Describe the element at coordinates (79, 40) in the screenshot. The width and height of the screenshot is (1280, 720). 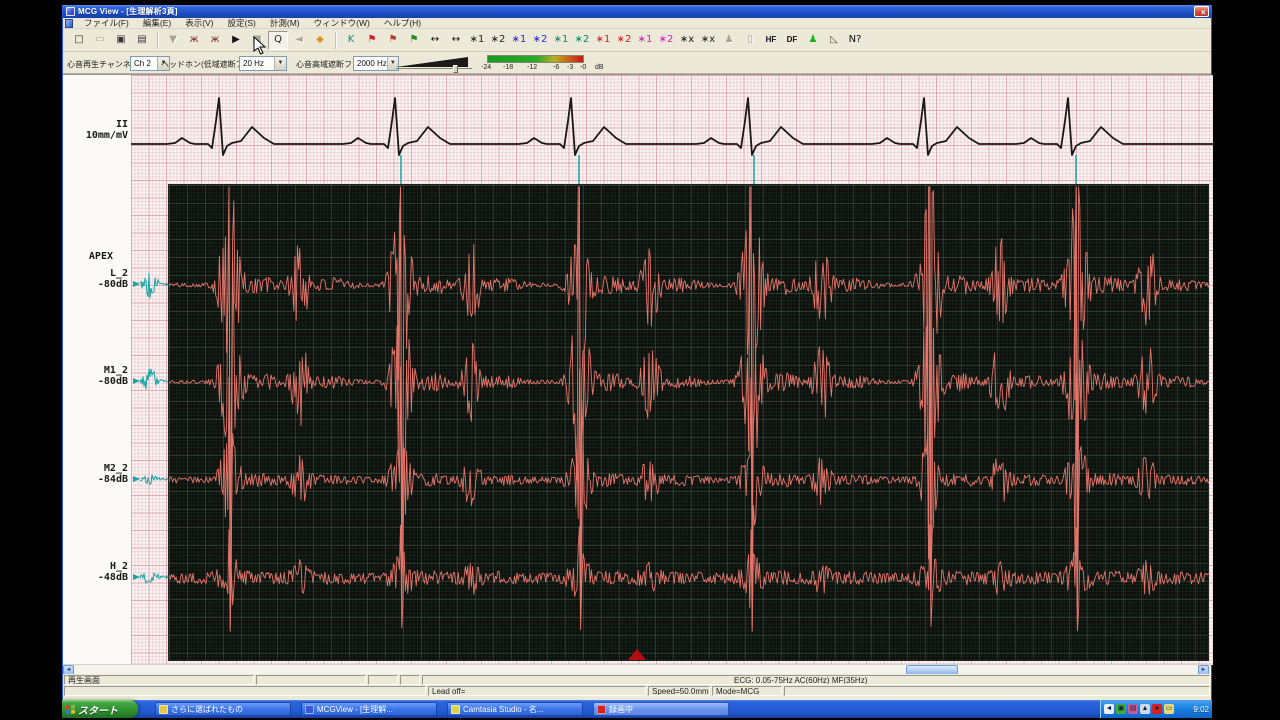
I see `new-file-button: □` at that location.